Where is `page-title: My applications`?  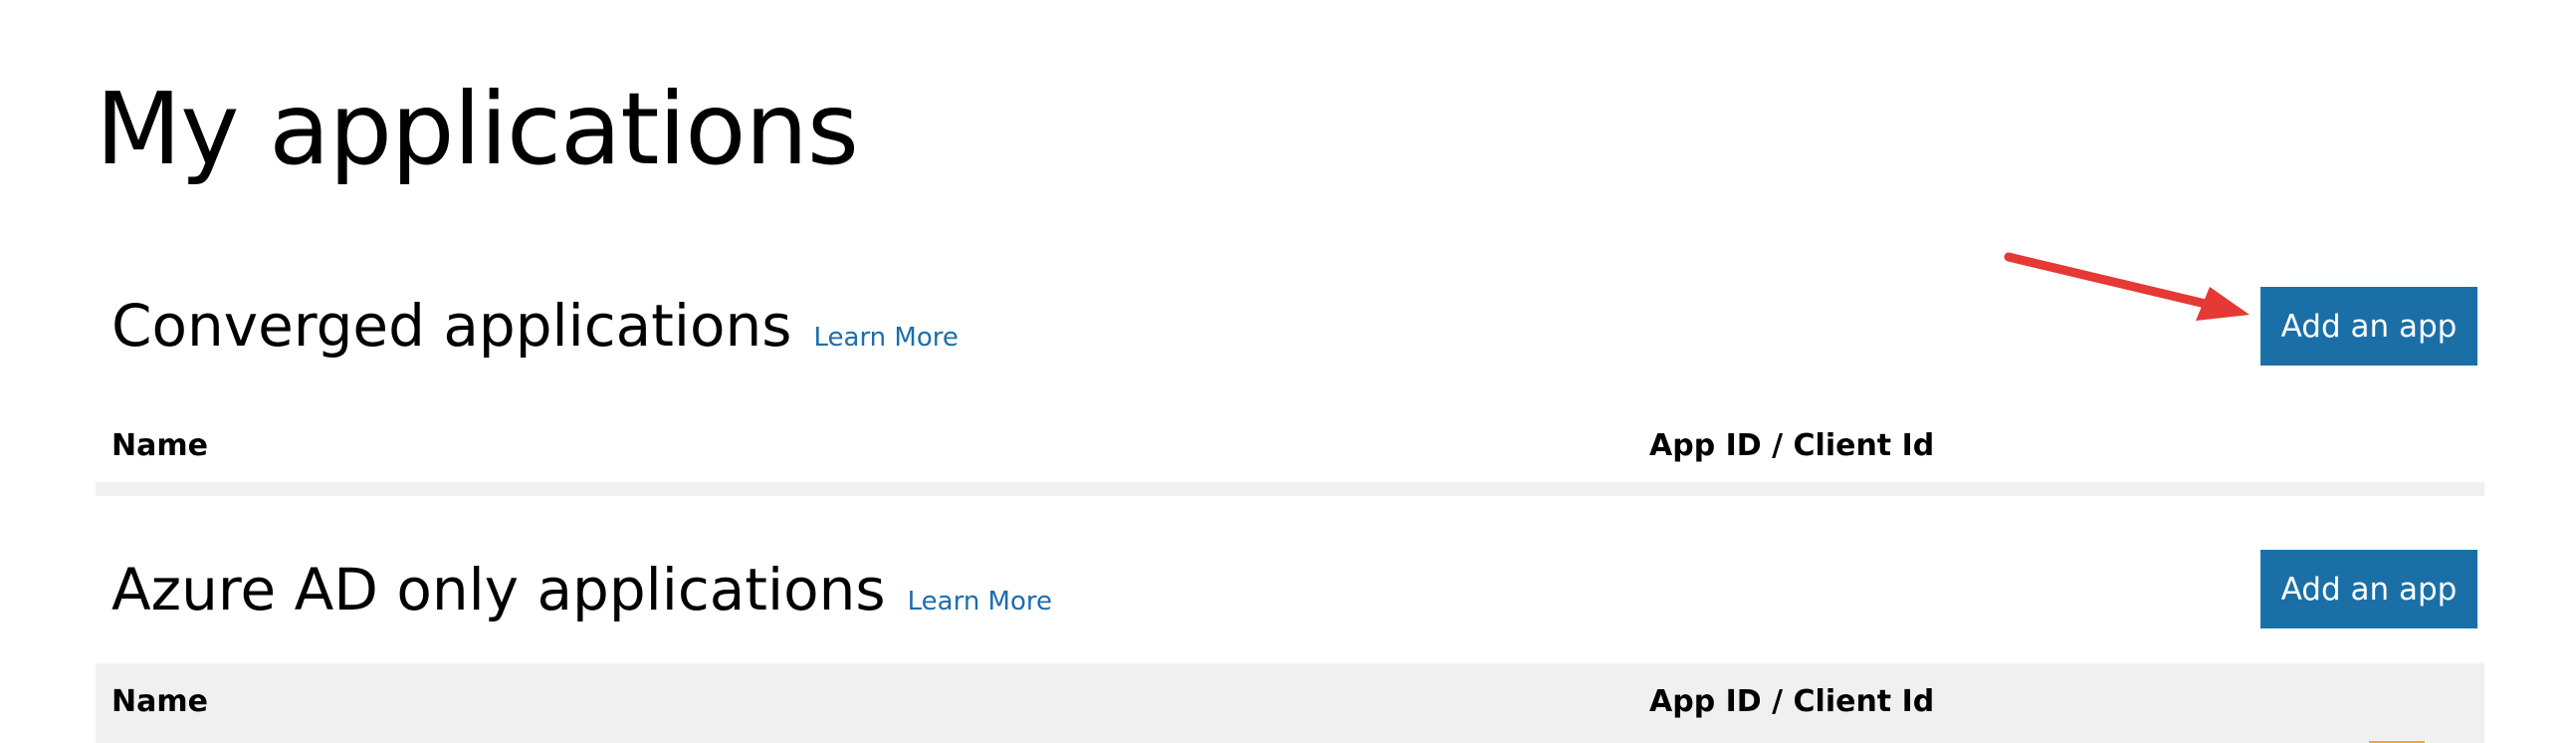 page-title: My applications is located at coordinates (477, 129).